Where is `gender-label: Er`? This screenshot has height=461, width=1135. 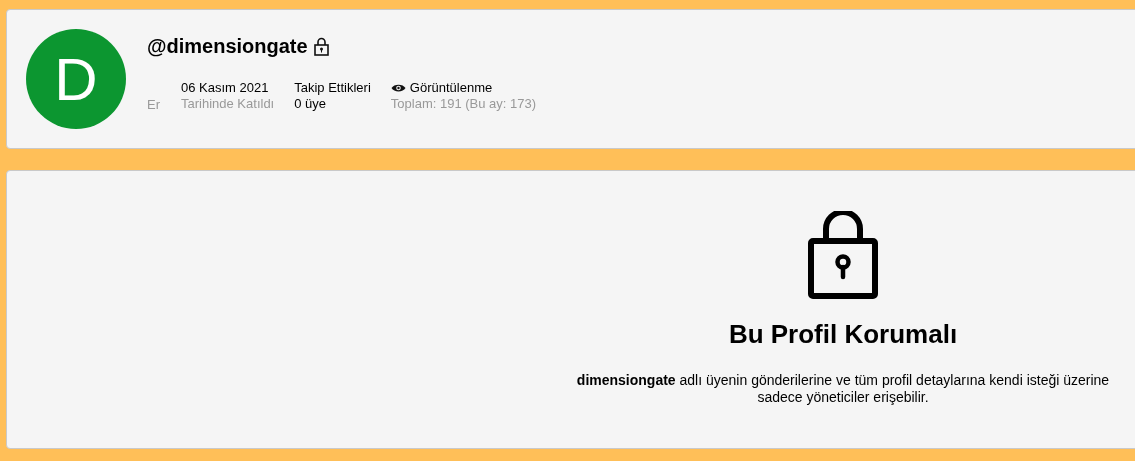
gender-label: Er is located at coordinates (154, 104).